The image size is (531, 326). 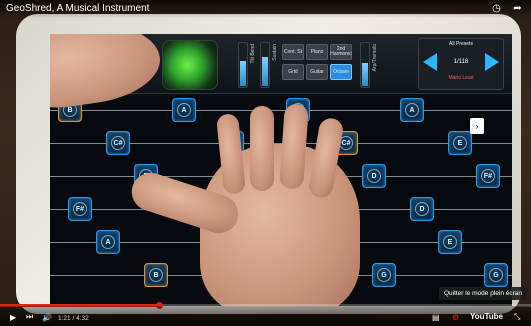 What do you see at coordinates (64, 318) in the screenshot?
I see `time-current: 1:21` at bounding box center [64, 318].